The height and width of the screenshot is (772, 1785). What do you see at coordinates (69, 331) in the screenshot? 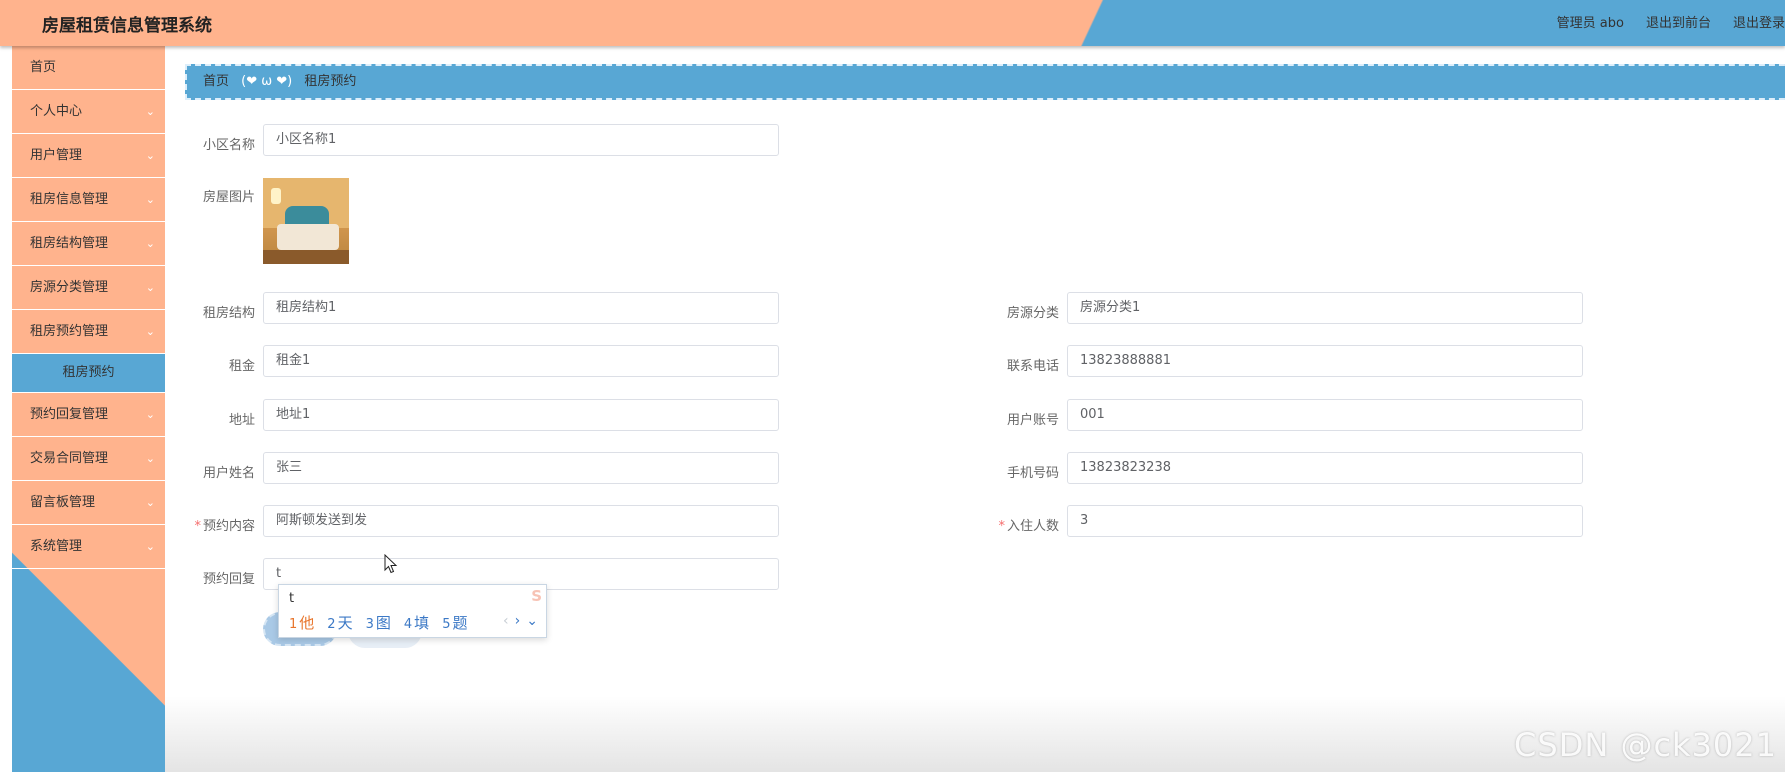
I see `sidebar-item-label: 租房预约管理` at bounding box center [69, 331].